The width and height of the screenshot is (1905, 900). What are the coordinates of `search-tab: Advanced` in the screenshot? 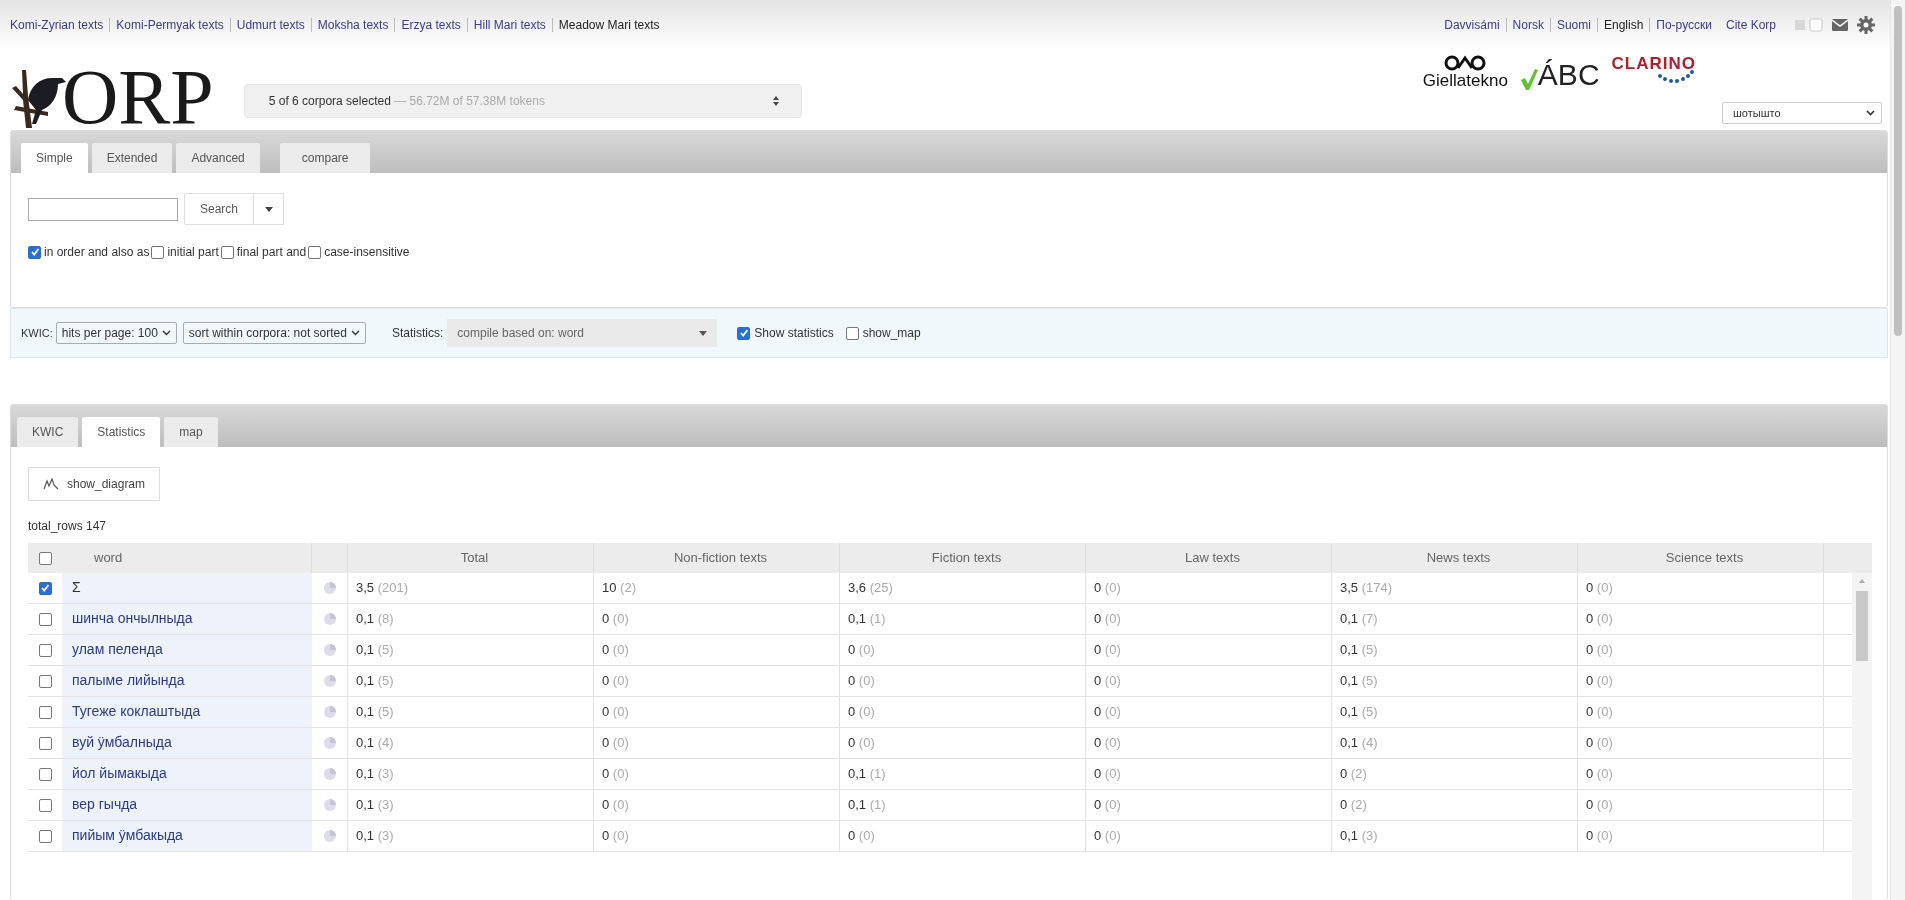 It's located at (218, 158).